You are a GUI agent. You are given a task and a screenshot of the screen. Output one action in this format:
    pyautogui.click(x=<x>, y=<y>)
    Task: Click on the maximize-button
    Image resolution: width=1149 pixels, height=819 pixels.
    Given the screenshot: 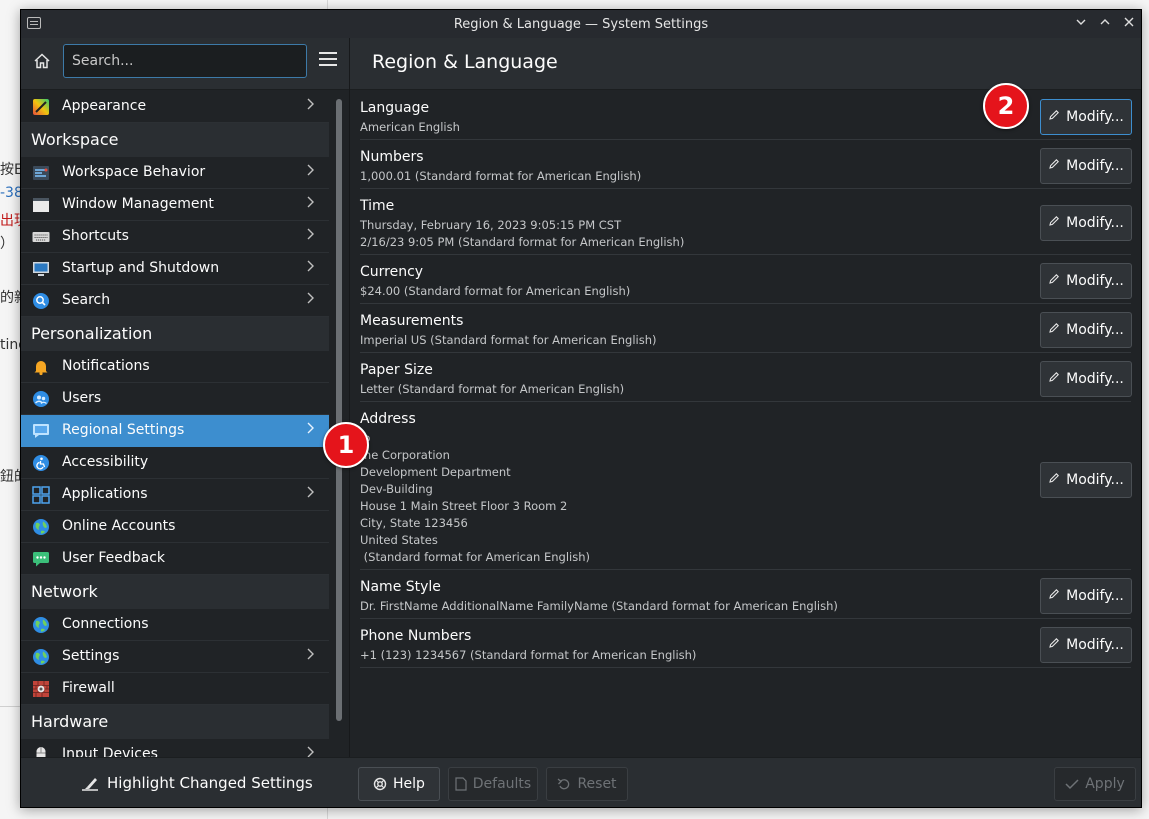 What is the action you would take?
    pyautogui.click(x=1105, y=24)
    